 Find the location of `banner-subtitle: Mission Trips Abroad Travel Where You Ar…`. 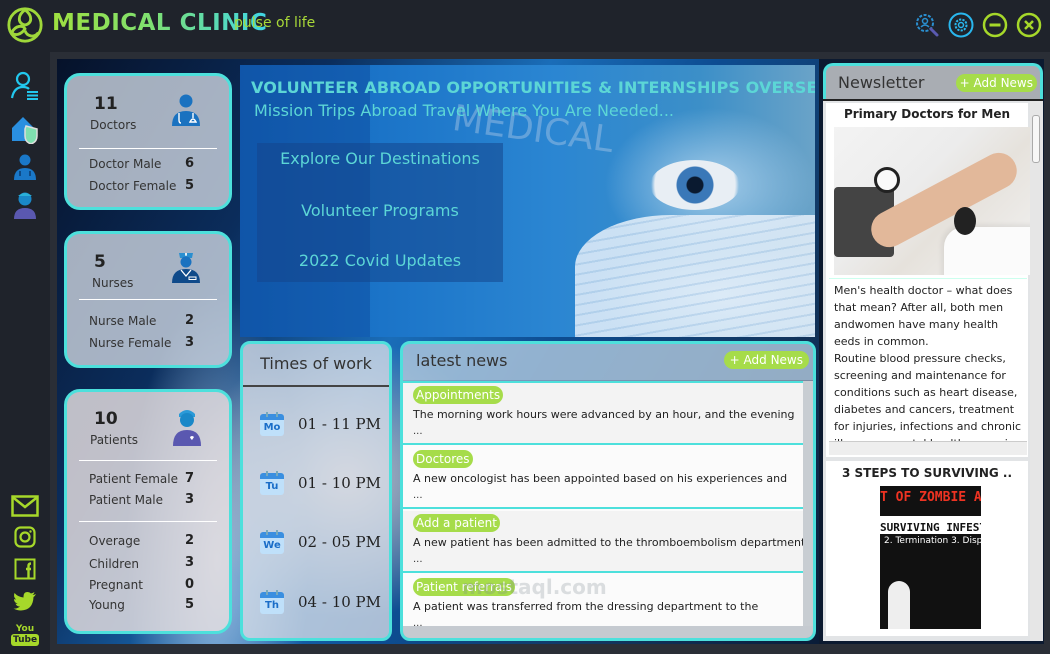

banner-subtitle: Mission Trips Abroad Travel Where You Ar… is located at coordinates (464, 110).